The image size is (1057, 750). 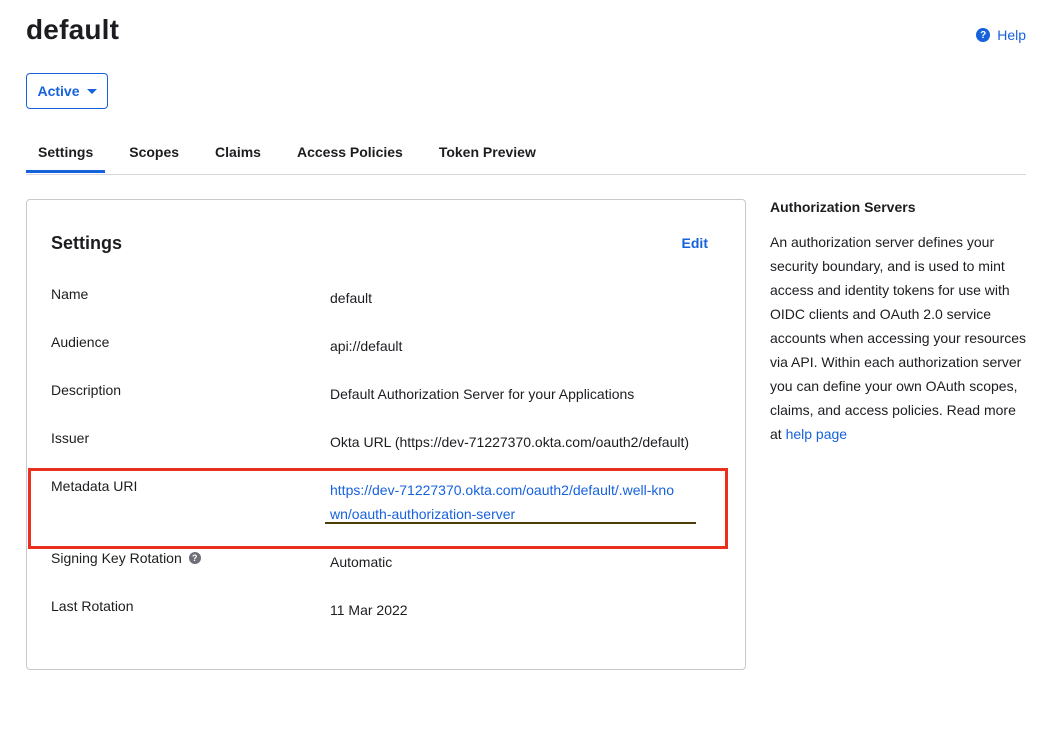 I want to click on status-dropdown: Active, so click(x=67, y=91).